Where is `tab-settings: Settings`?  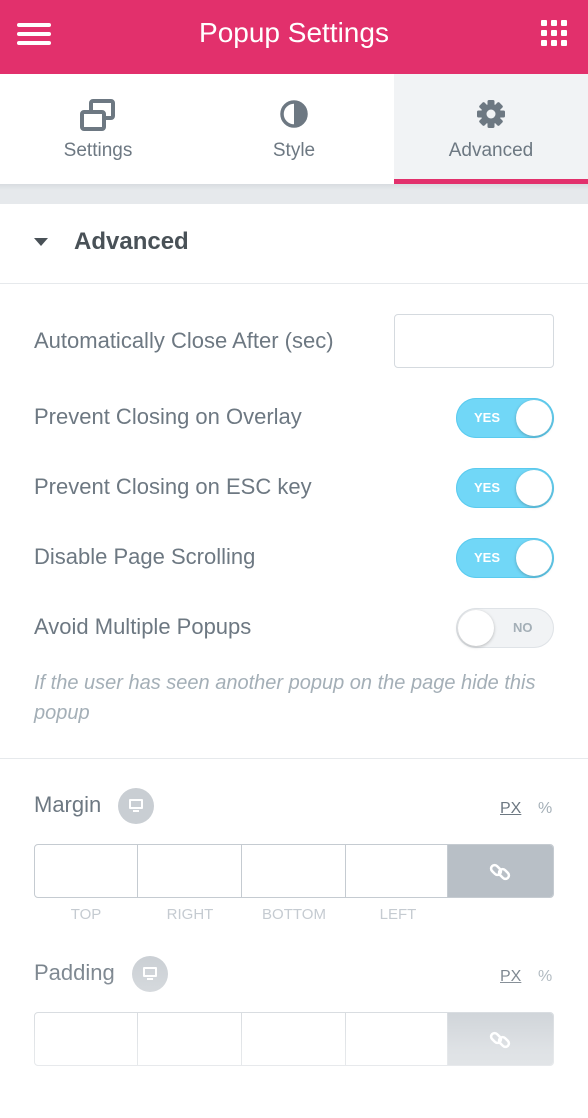
tab-settings: Settings is located at coordinates (98, 129).